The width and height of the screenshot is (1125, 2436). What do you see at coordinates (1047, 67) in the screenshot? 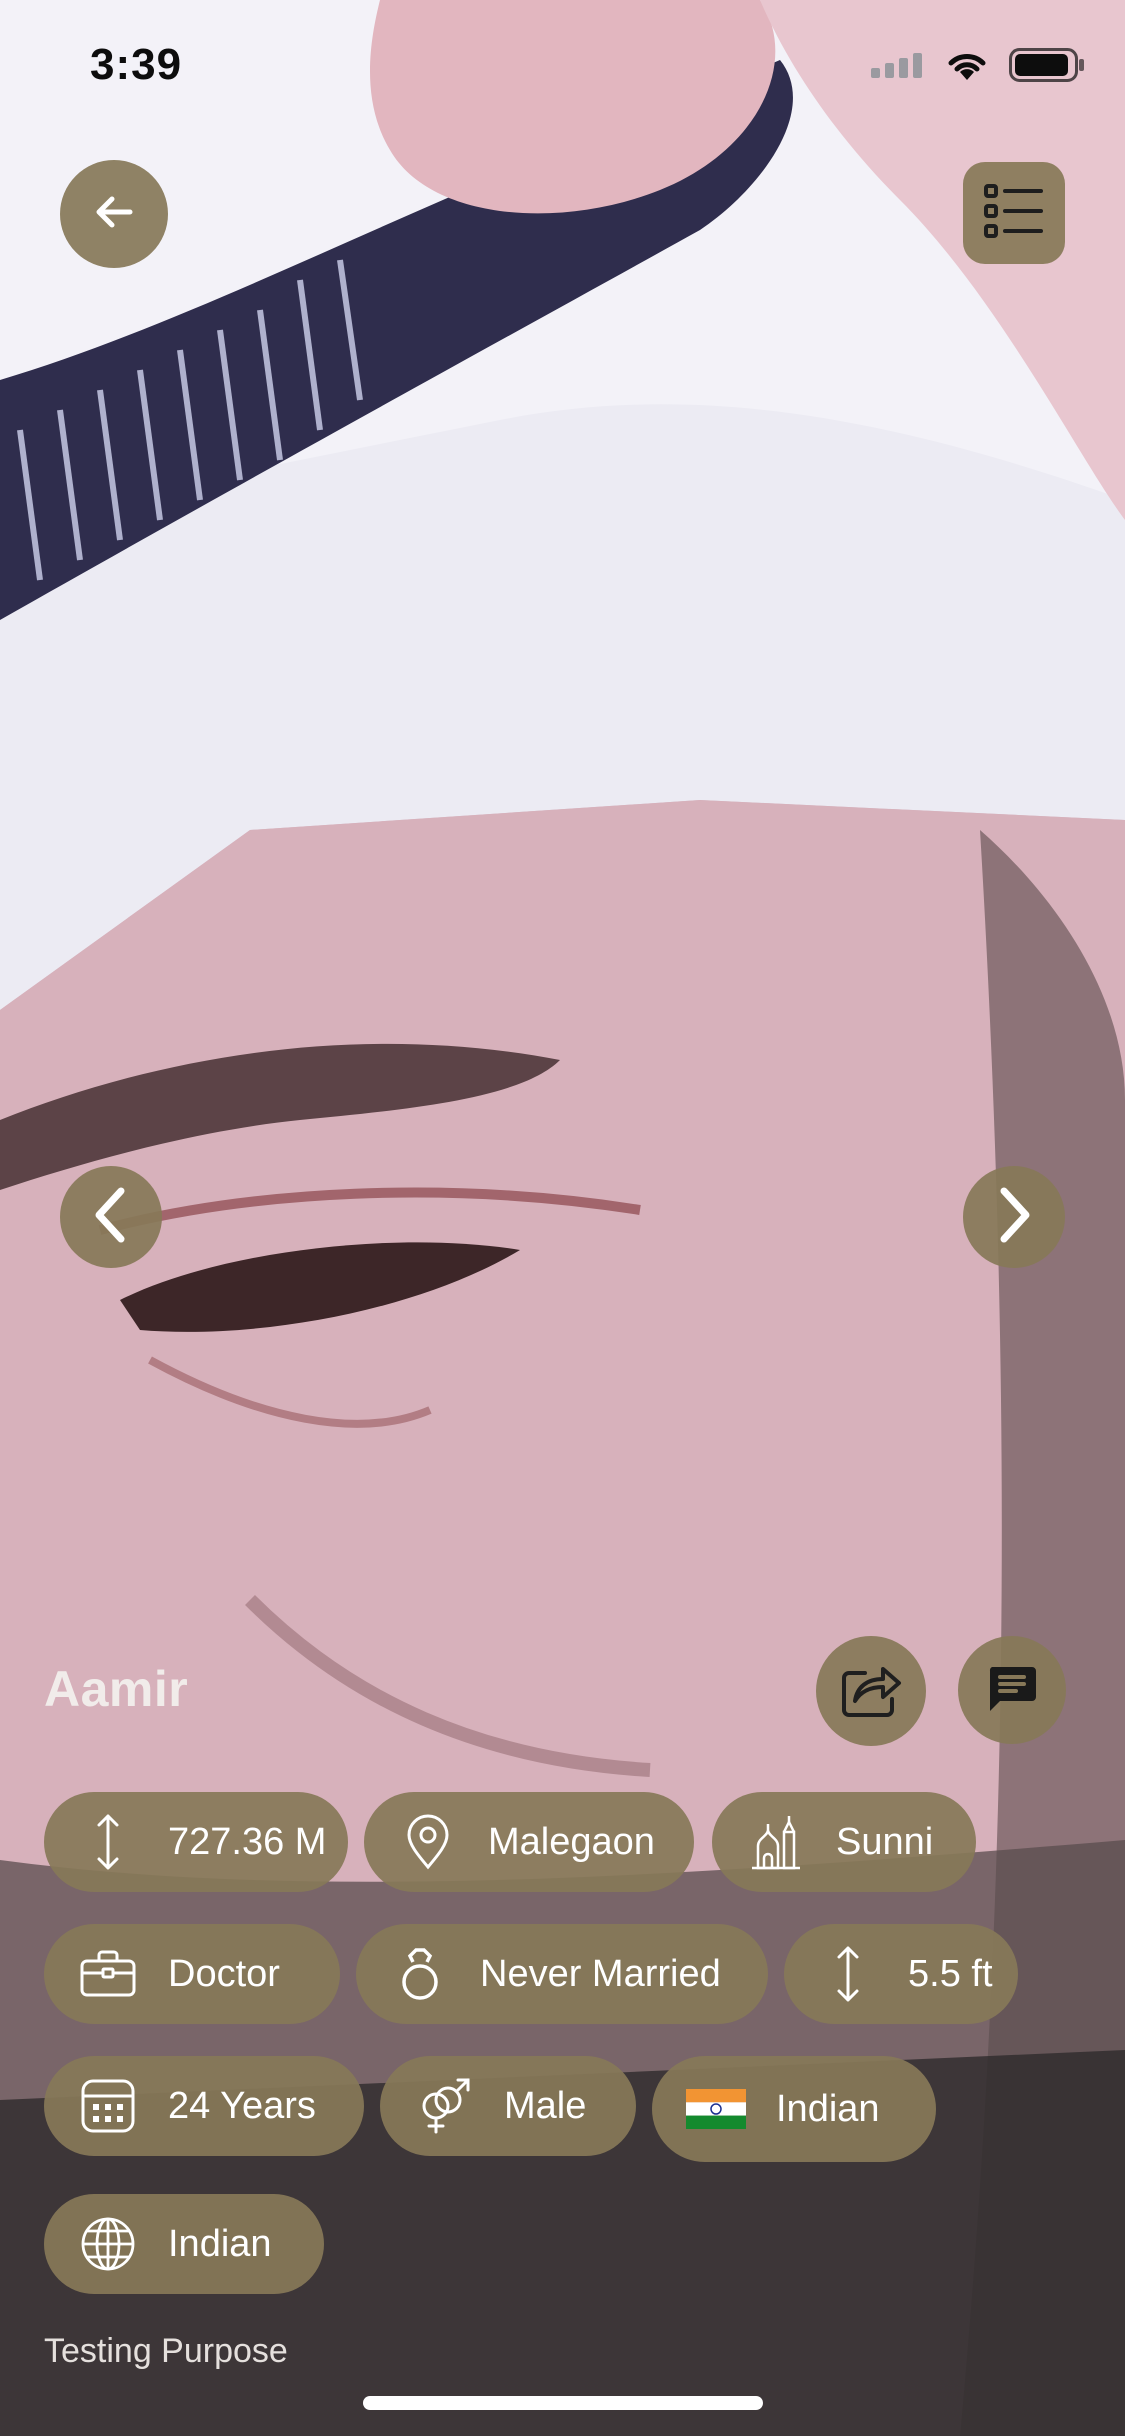
I see `battery-icon` at bounding box center [1047, 67].